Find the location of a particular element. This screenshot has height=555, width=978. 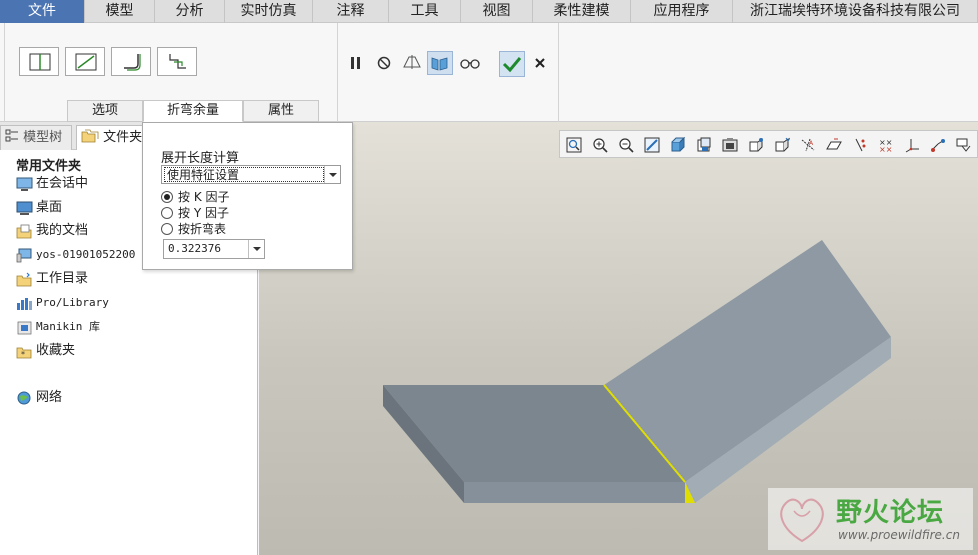

tab-folder-browser-label: 文件夹浏览器 is located at coordinates (123, 137).